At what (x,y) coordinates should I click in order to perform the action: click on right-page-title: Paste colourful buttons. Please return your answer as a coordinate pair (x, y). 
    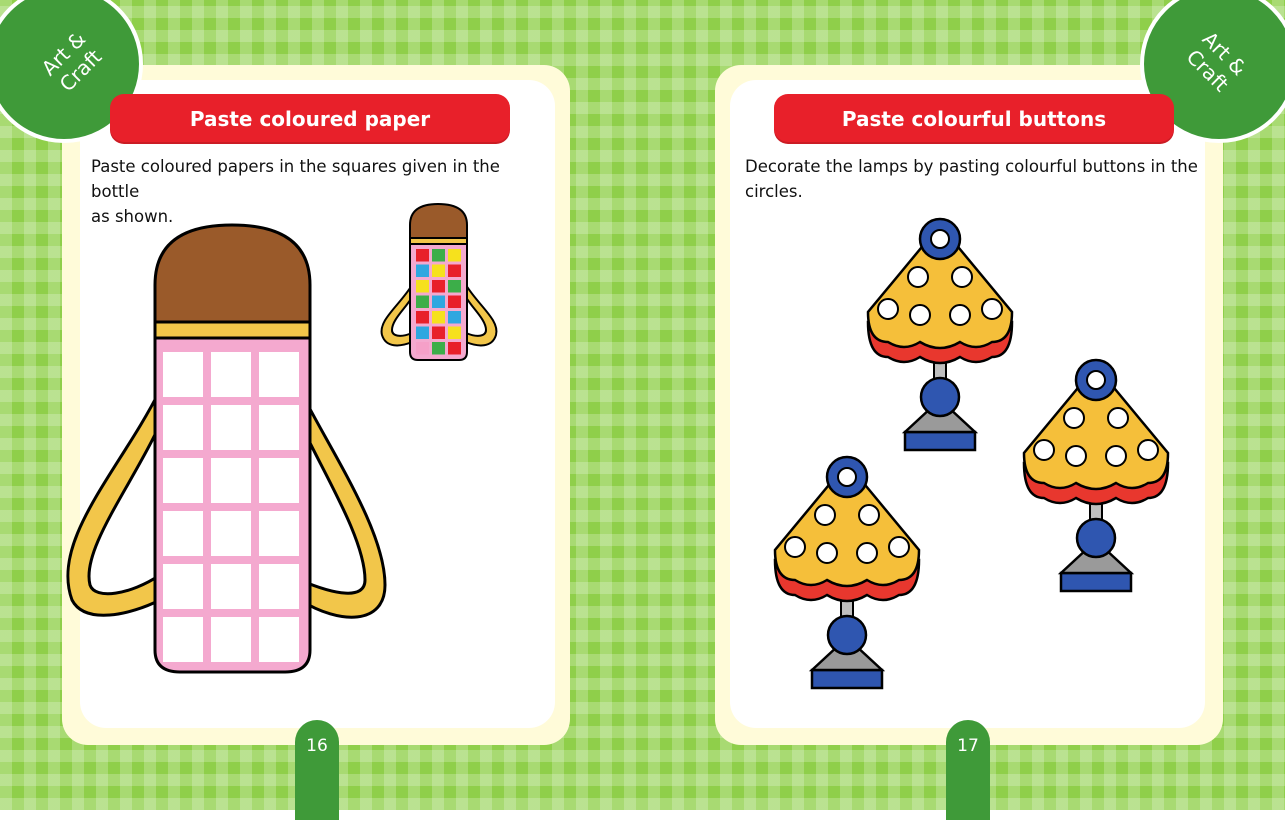
    Looking at the image, I should click on (974, 119).